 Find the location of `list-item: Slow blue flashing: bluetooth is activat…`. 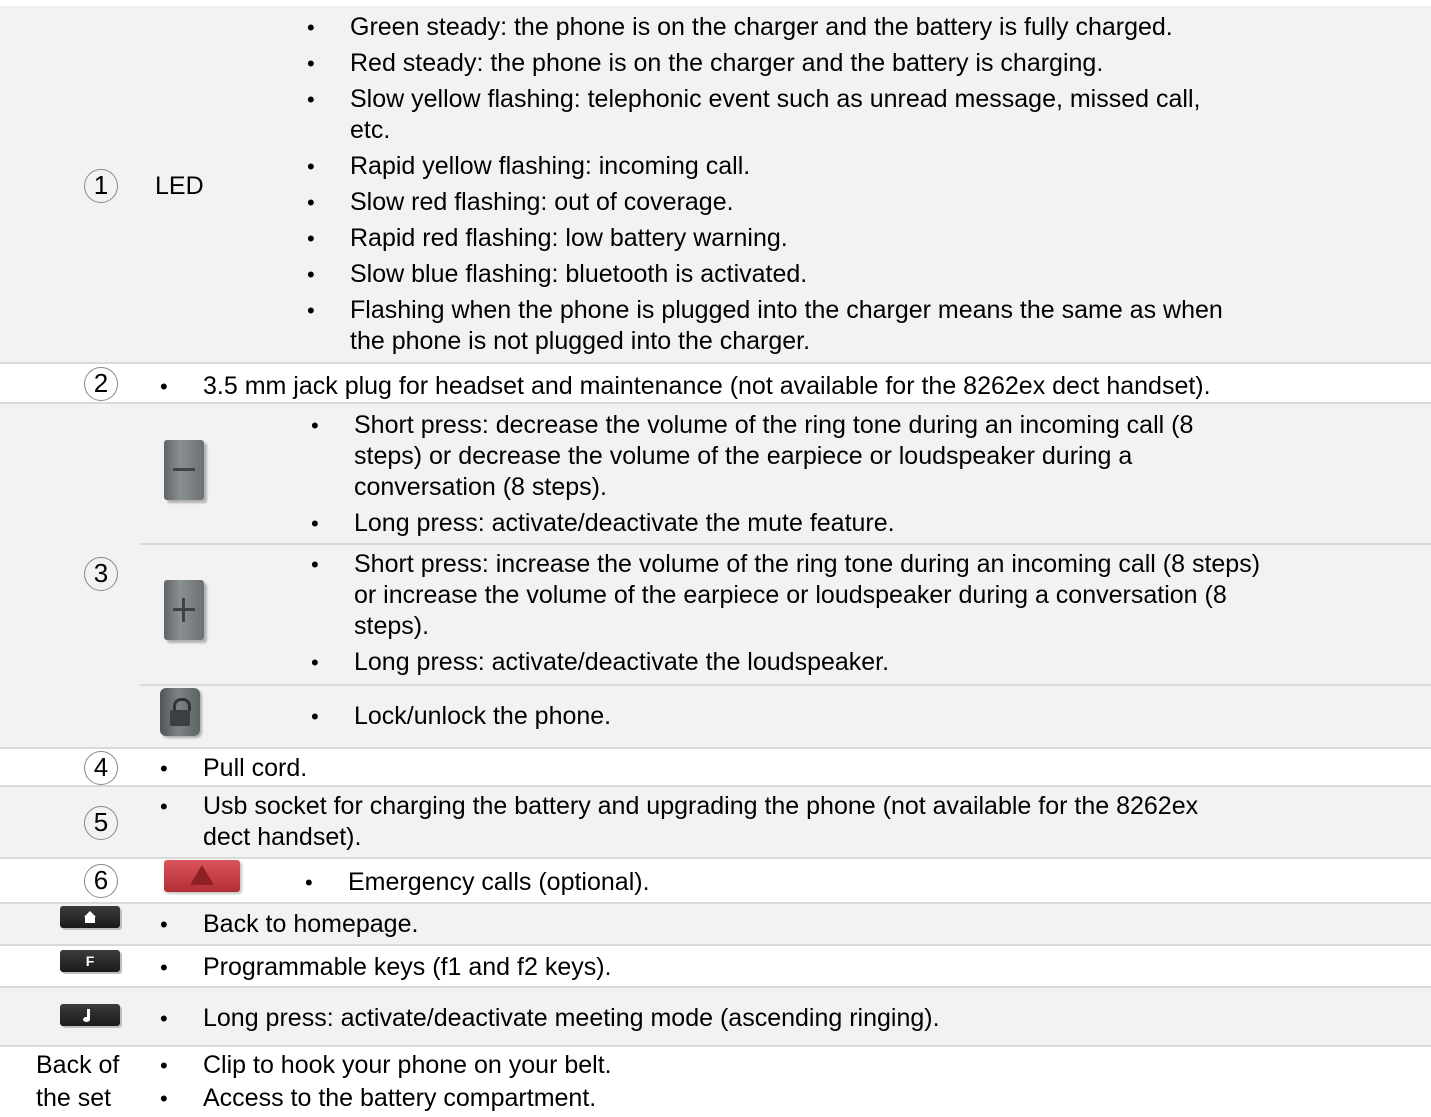

list-item: Slow blue flashing: bluetooth is activat… is located at coordinates (765, 274).